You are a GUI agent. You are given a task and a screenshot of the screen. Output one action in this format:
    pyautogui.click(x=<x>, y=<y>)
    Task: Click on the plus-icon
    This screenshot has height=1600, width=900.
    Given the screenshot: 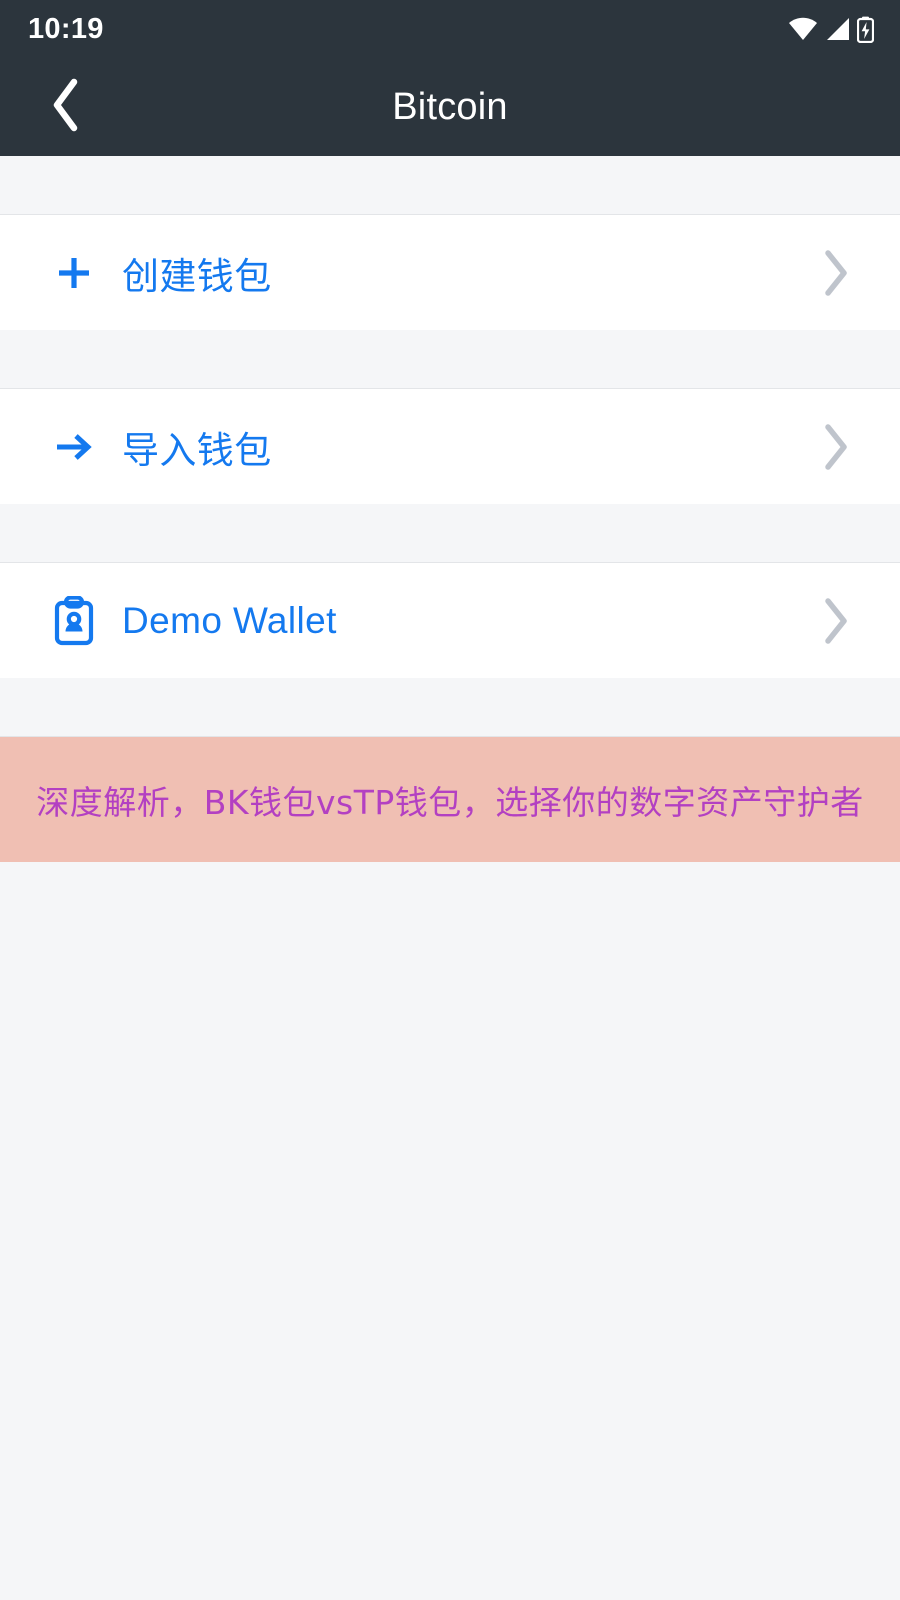 What is the action you would take?
    pyautogui.click(x=74, y=273)
    